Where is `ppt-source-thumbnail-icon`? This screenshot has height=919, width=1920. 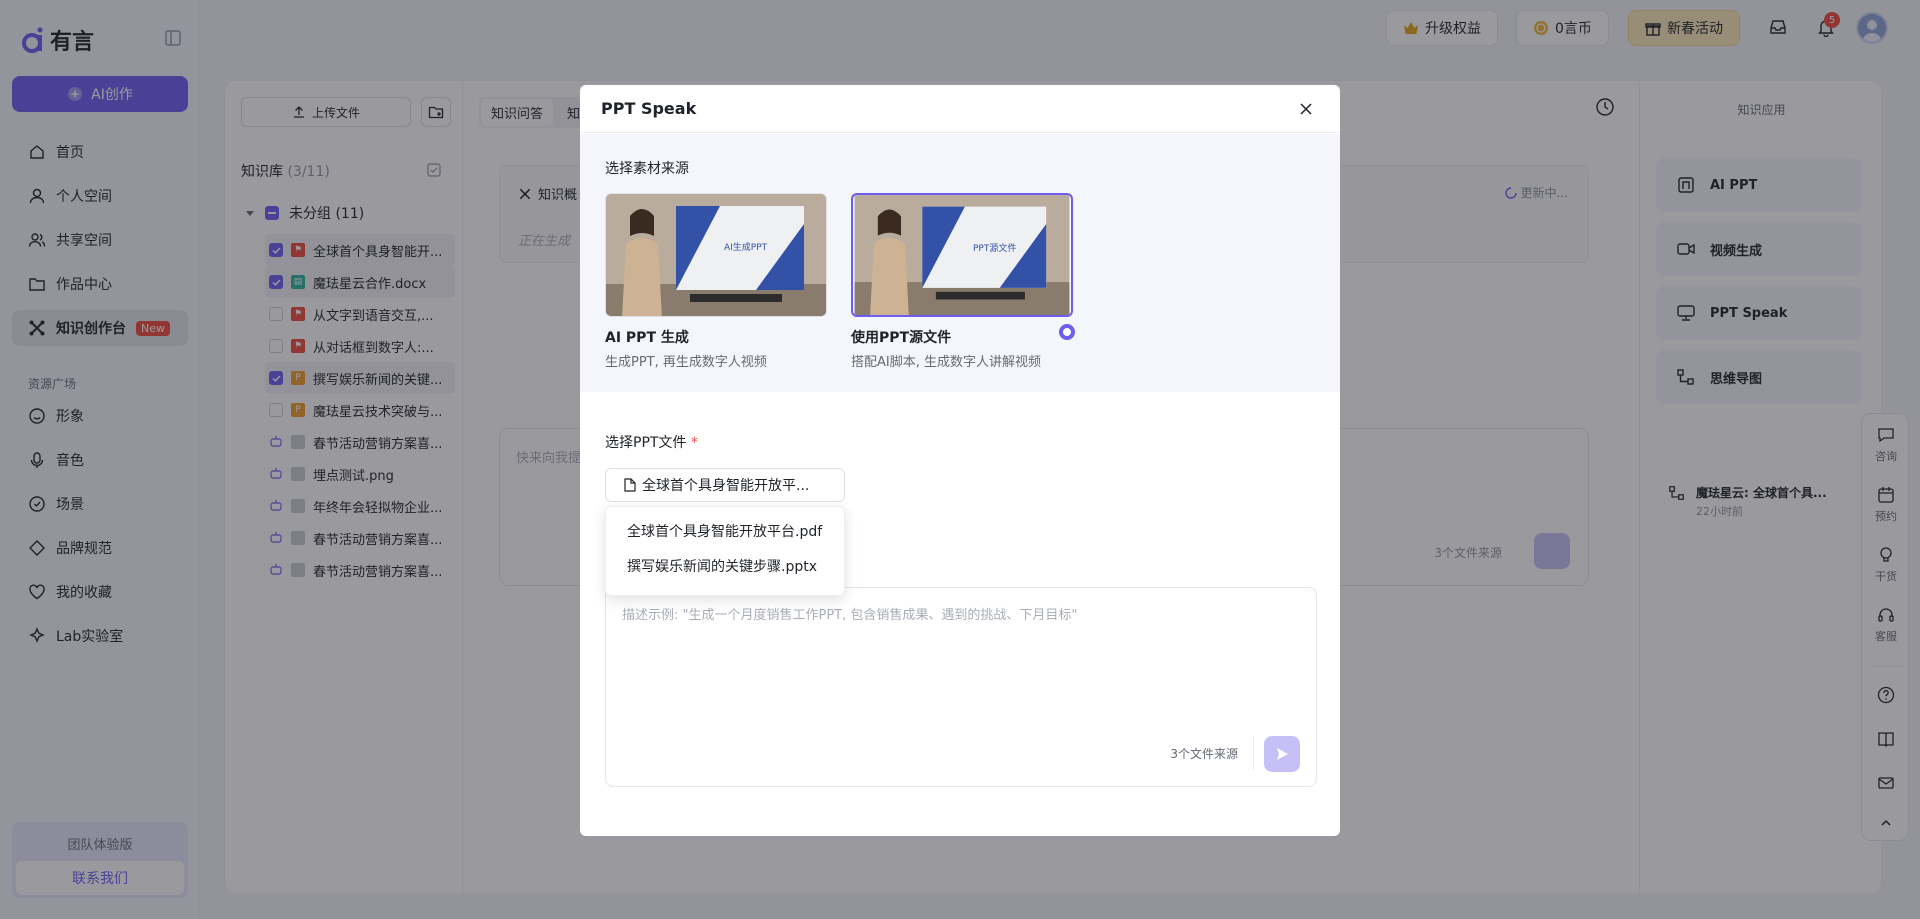 ppt-source-thumbnail-icon is located at coordinates (962, 255).